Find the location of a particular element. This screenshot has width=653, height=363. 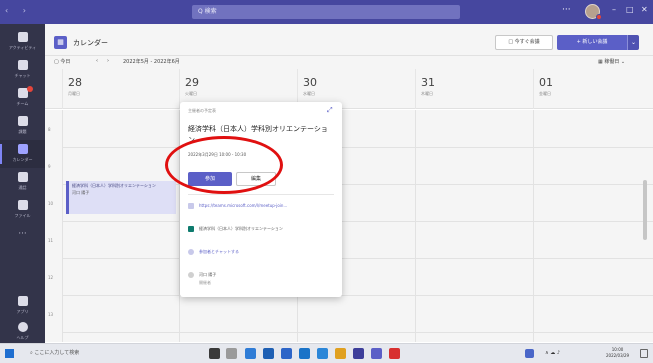

hour-label: 8 is located at coordinates (49, 129).